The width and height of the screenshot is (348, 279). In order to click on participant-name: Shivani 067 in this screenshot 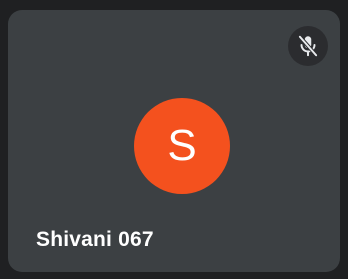, I will do `click(95, 239)`.